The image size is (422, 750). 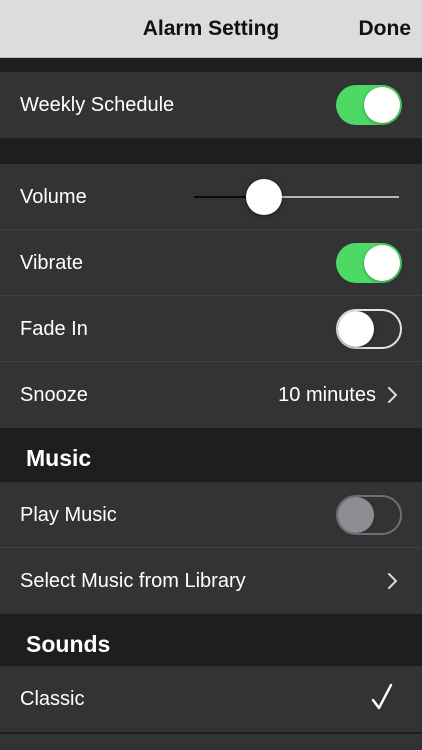 I want to click on music-section-title: Music, so click(x=59, y=458).